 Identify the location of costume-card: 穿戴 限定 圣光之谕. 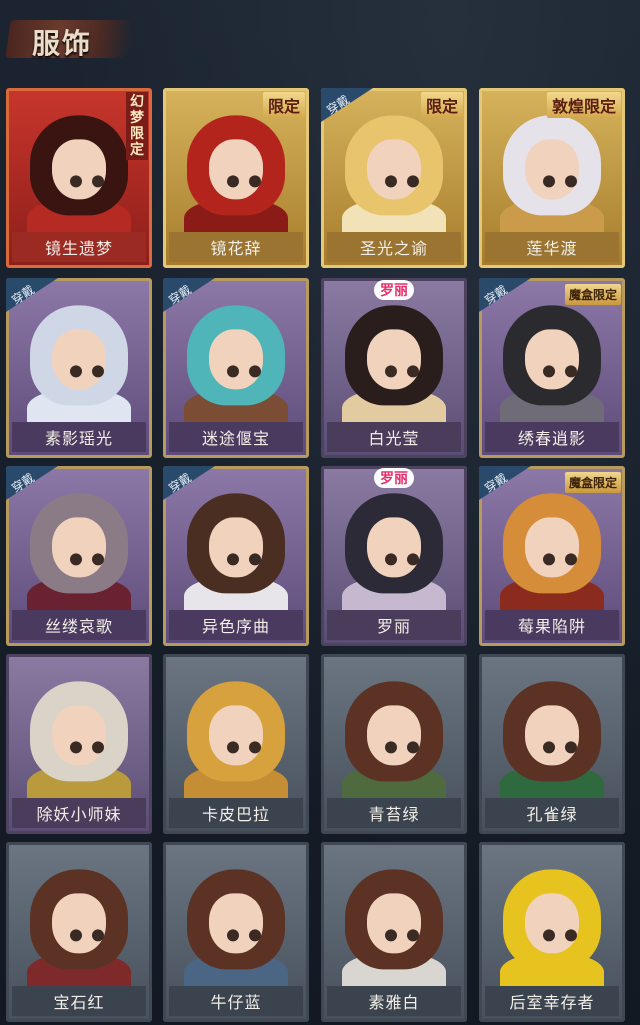
(394, 178).